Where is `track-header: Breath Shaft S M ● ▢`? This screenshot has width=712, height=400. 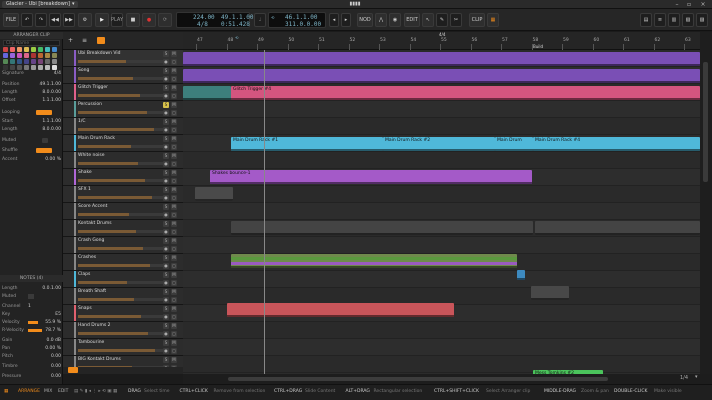
track-header: Breath Shaft S M ● ▢ is located at coordinates (123, 296).